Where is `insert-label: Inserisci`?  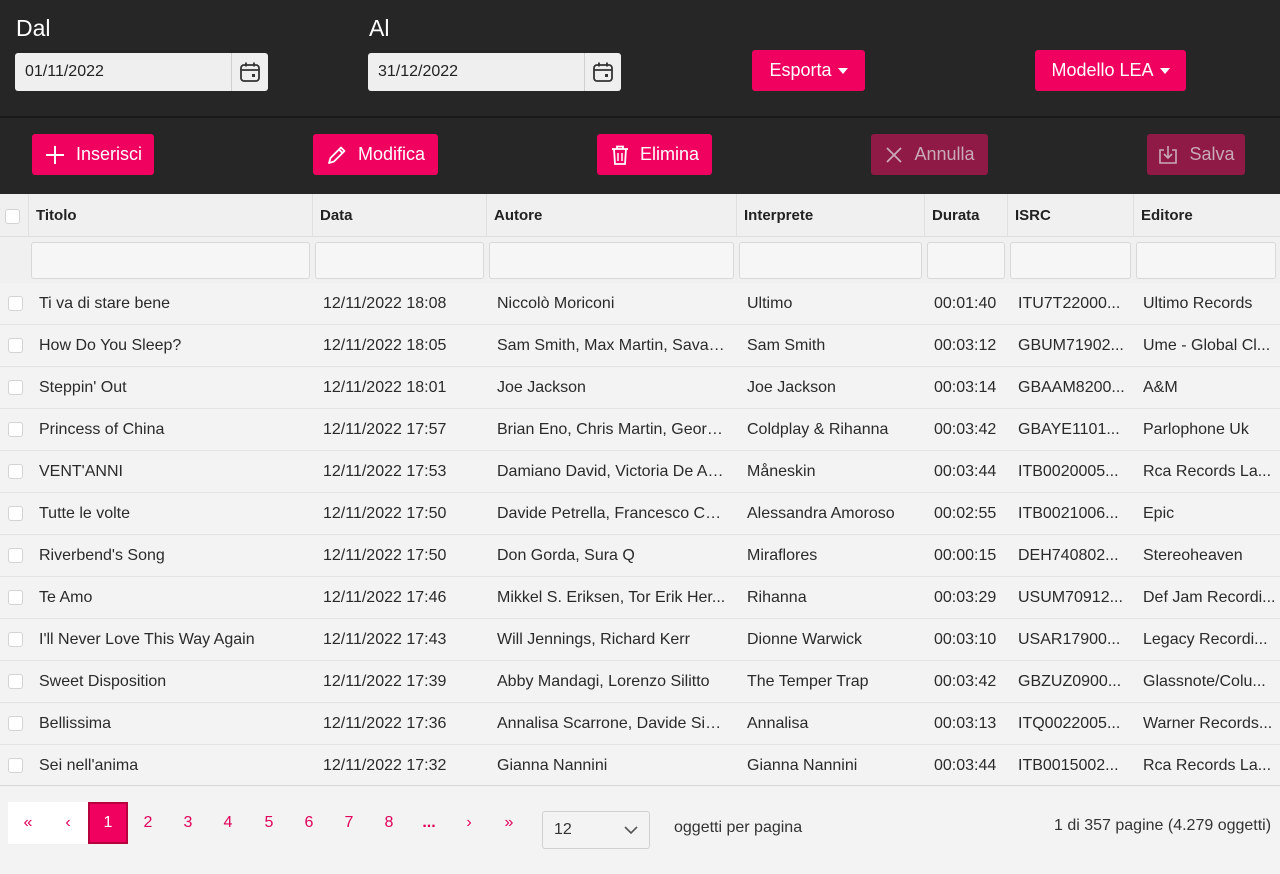 insert-label: Inserisci is located at coordinates (108, 154).